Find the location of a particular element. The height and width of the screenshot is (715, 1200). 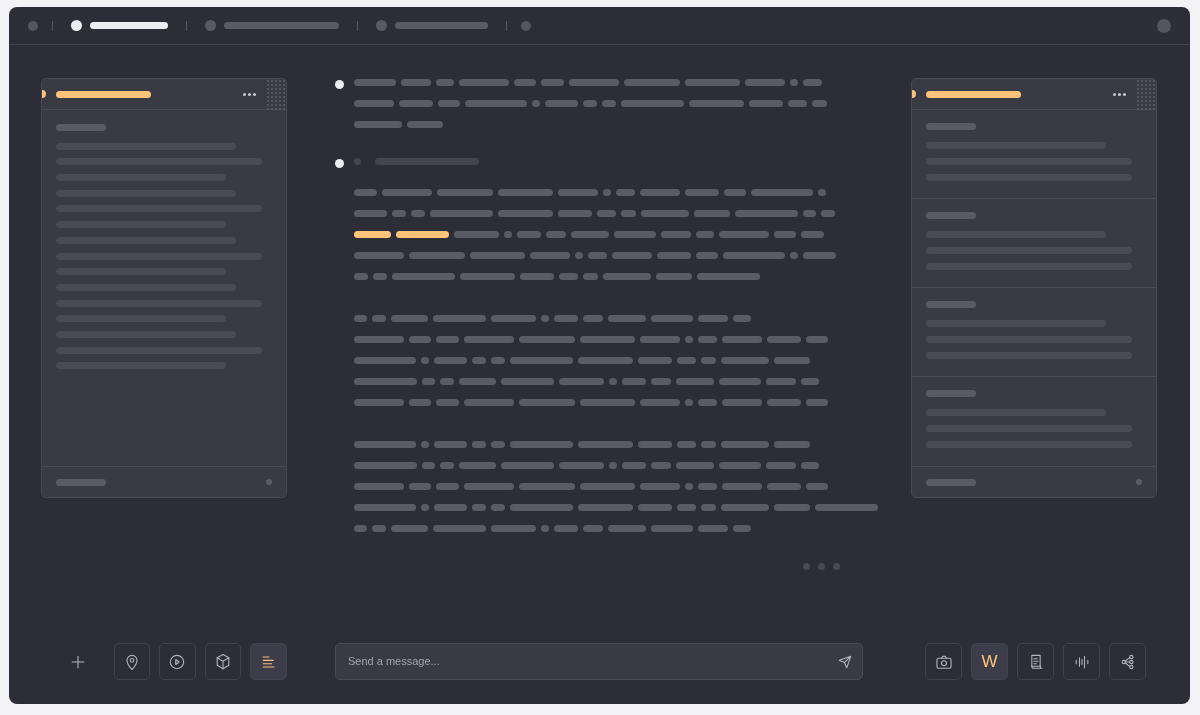

toolbar-button: W is located at coordinates (989, 661).